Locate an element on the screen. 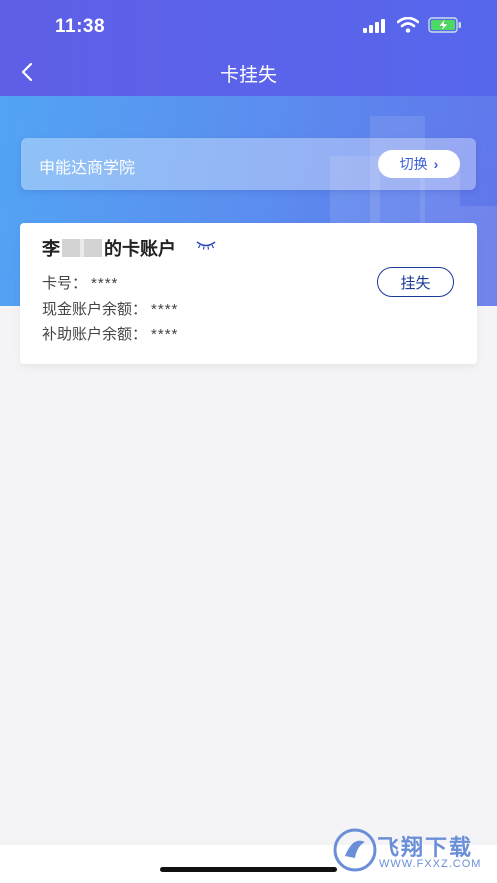 Image resolution: width=497 pixels, height=883 pixels. watermark: 飞翔下载 WWW.FXXZ.COM is located at coordinates (412, 851).